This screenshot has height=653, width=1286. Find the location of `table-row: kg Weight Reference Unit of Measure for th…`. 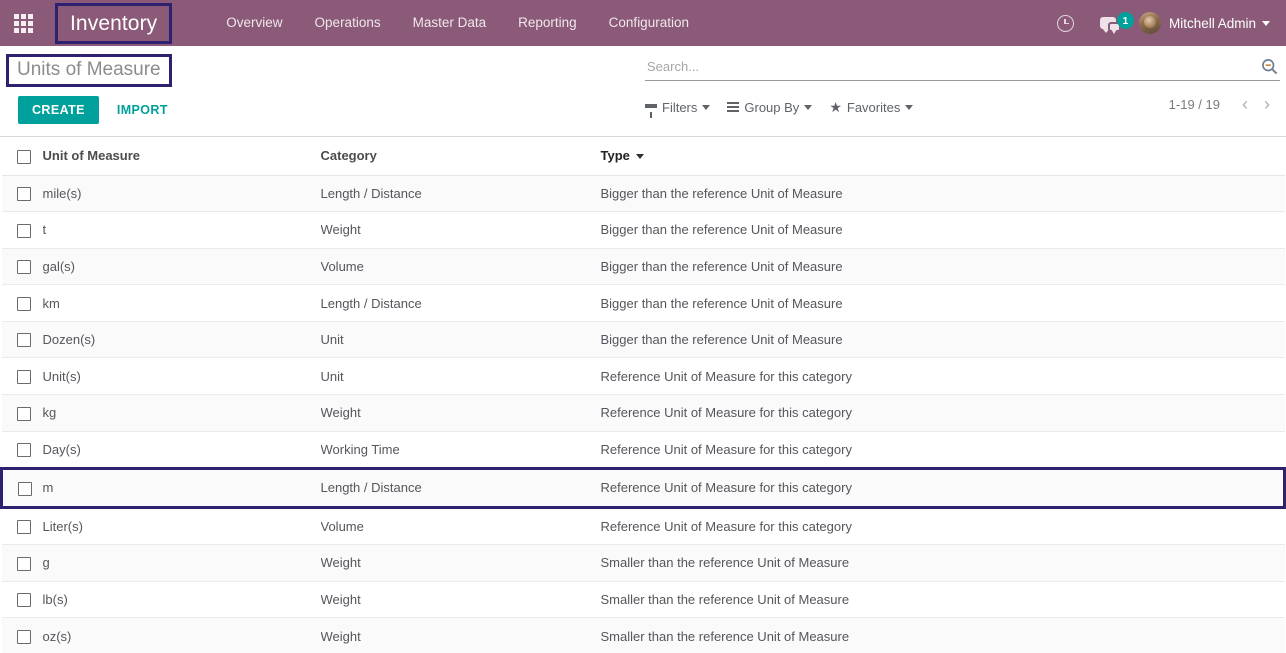

table-row: kg Weight Reference Unit of Measure for th… is located at coordinates (643, 413).